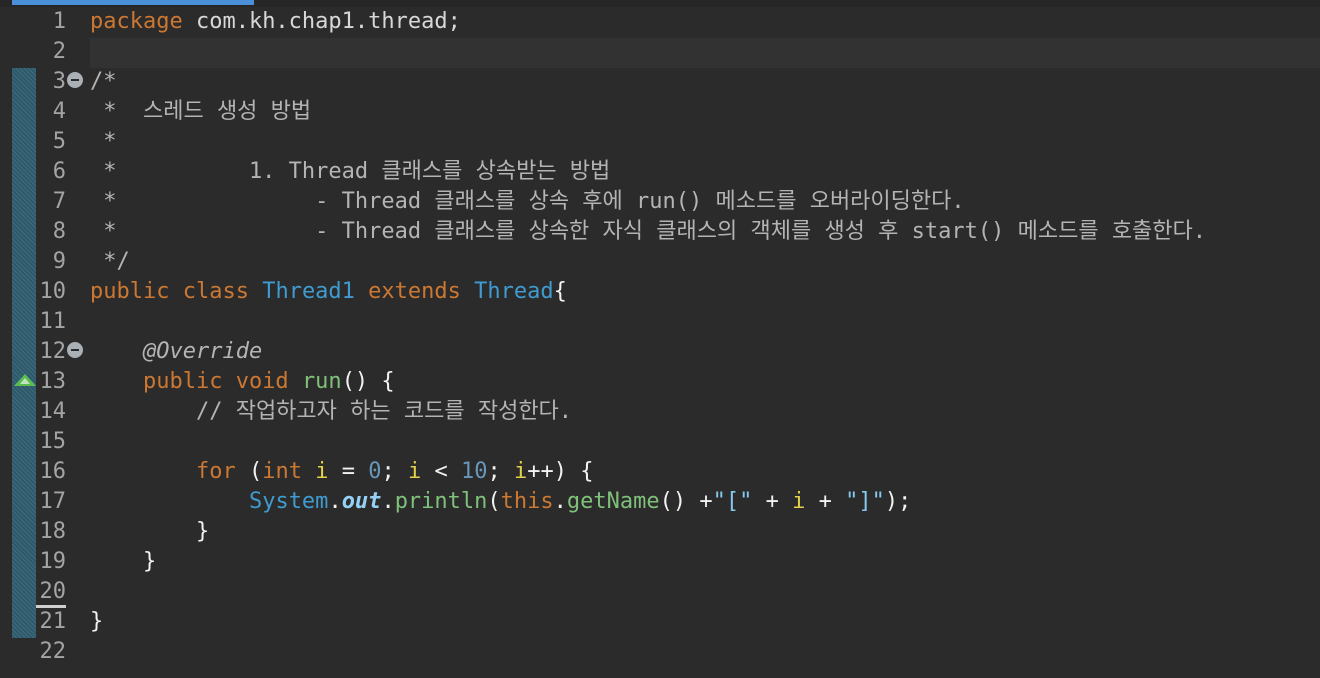  Describe the element at coordinates (686, 501) in the screenshot. I see `punctuation: () +` at that location.